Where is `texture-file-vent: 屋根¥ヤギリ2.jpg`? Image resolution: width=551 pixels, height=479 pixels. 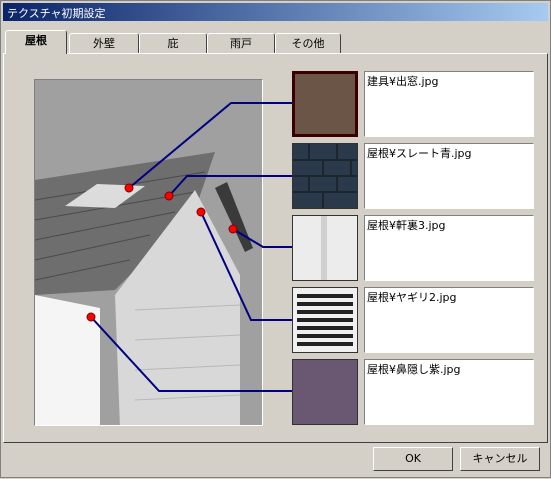 texture-file-vent: 屋根¥ヤギリ2.jpg is located at coordinates (449, 320).